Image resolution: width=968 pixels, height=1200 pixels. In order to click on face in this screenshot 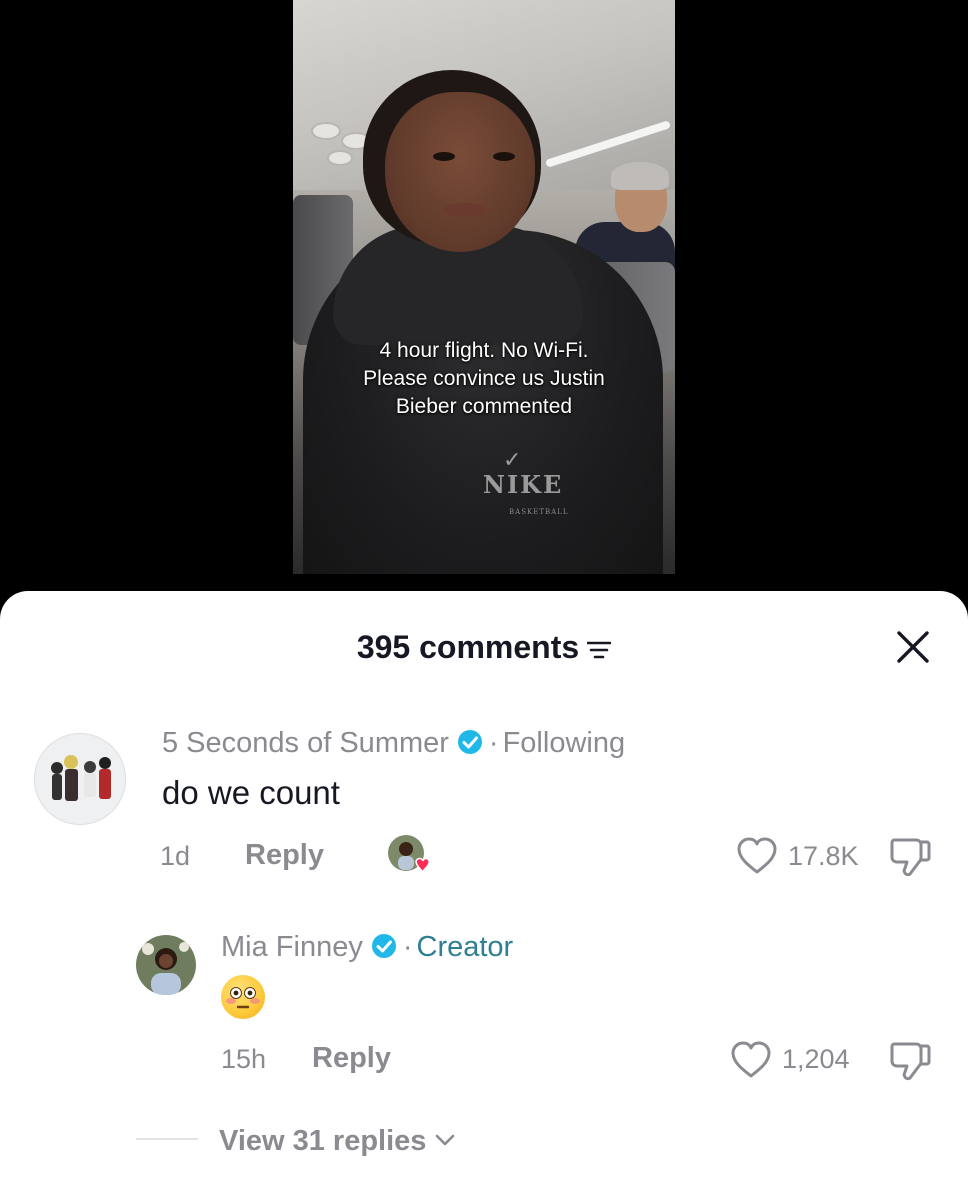, I will do `click(460, 172)`.